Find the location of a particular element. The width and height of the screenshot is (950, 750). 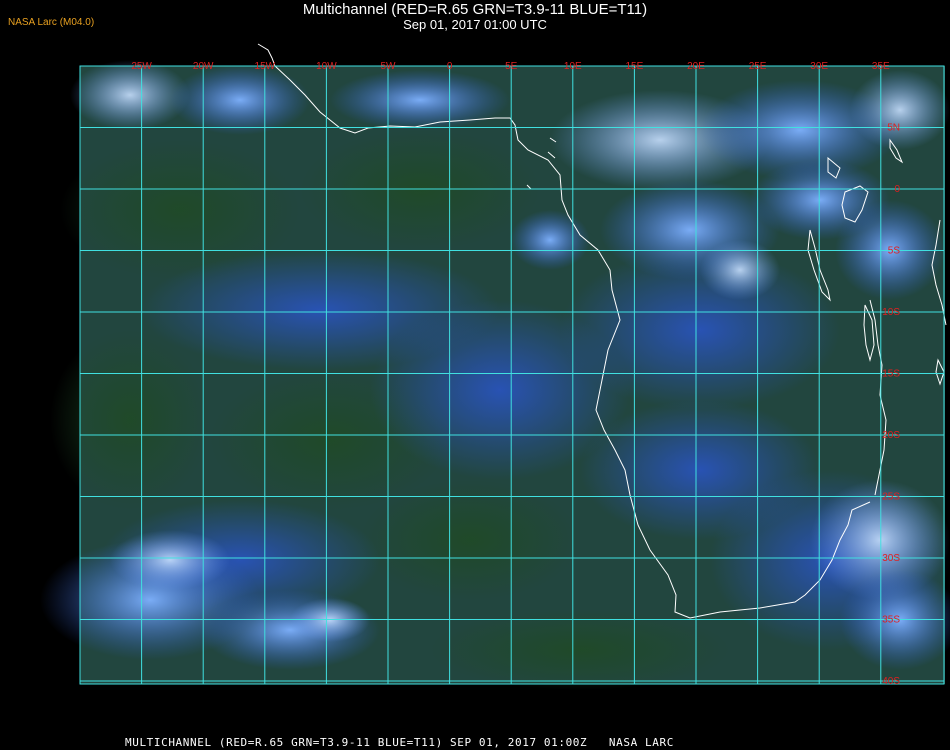

longitude-tick-label: 30E is located at coordinates (819, 66).